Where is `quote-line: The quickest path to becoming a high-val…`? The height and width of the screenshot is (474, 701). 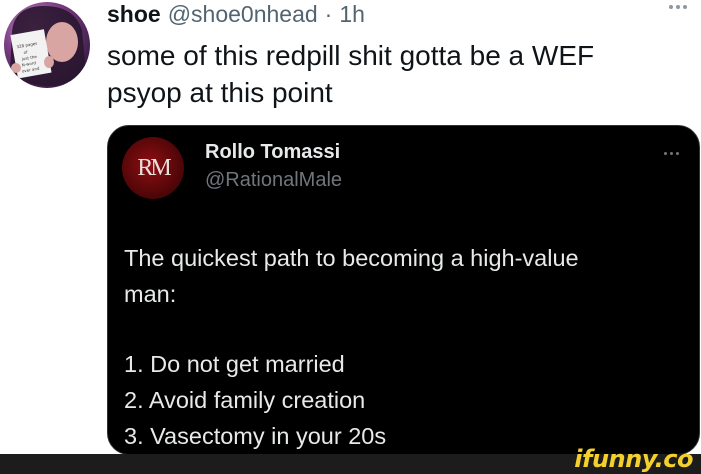
quote-line: The quickest path to becoming a high-val… is located at coordinates (351, 258).